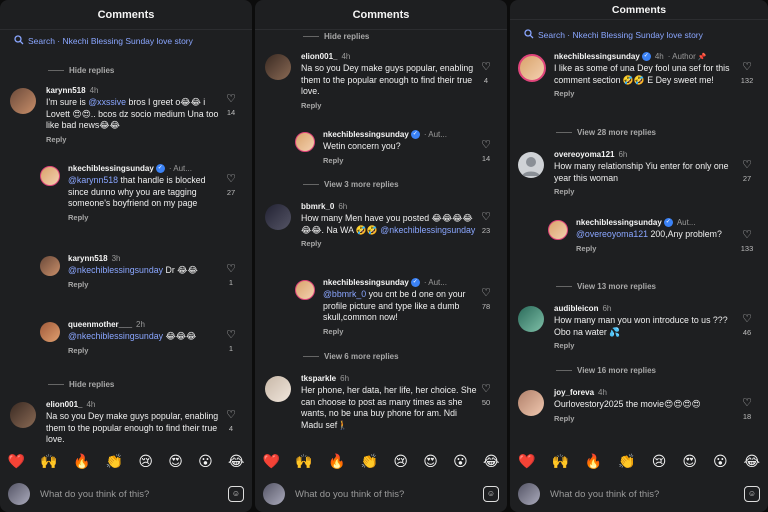 The height and width of the screenshot is (512, 768). What do you see at coordinates (531, 165) in the screenshot?
I see `default-avatar` at bounding box center [531, 165].